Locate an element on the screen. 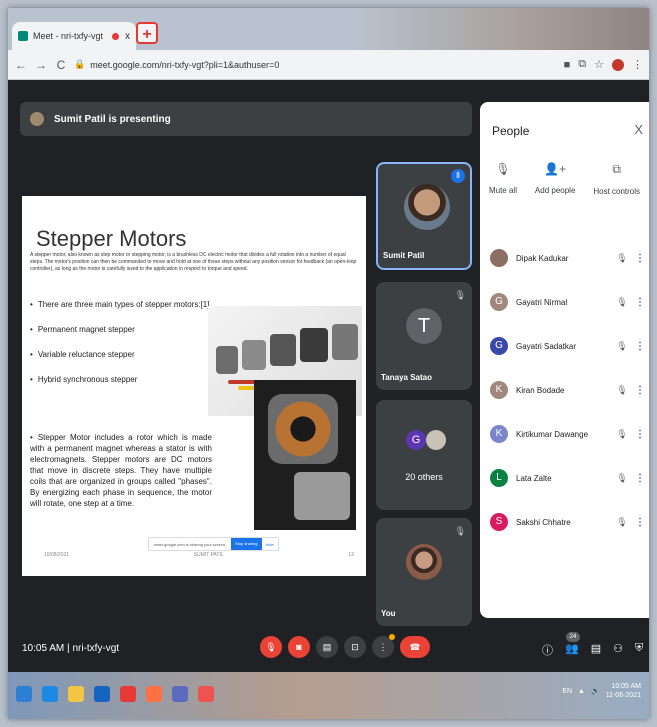  lock-icon: 🔒 is located at coordinates (80, 64).